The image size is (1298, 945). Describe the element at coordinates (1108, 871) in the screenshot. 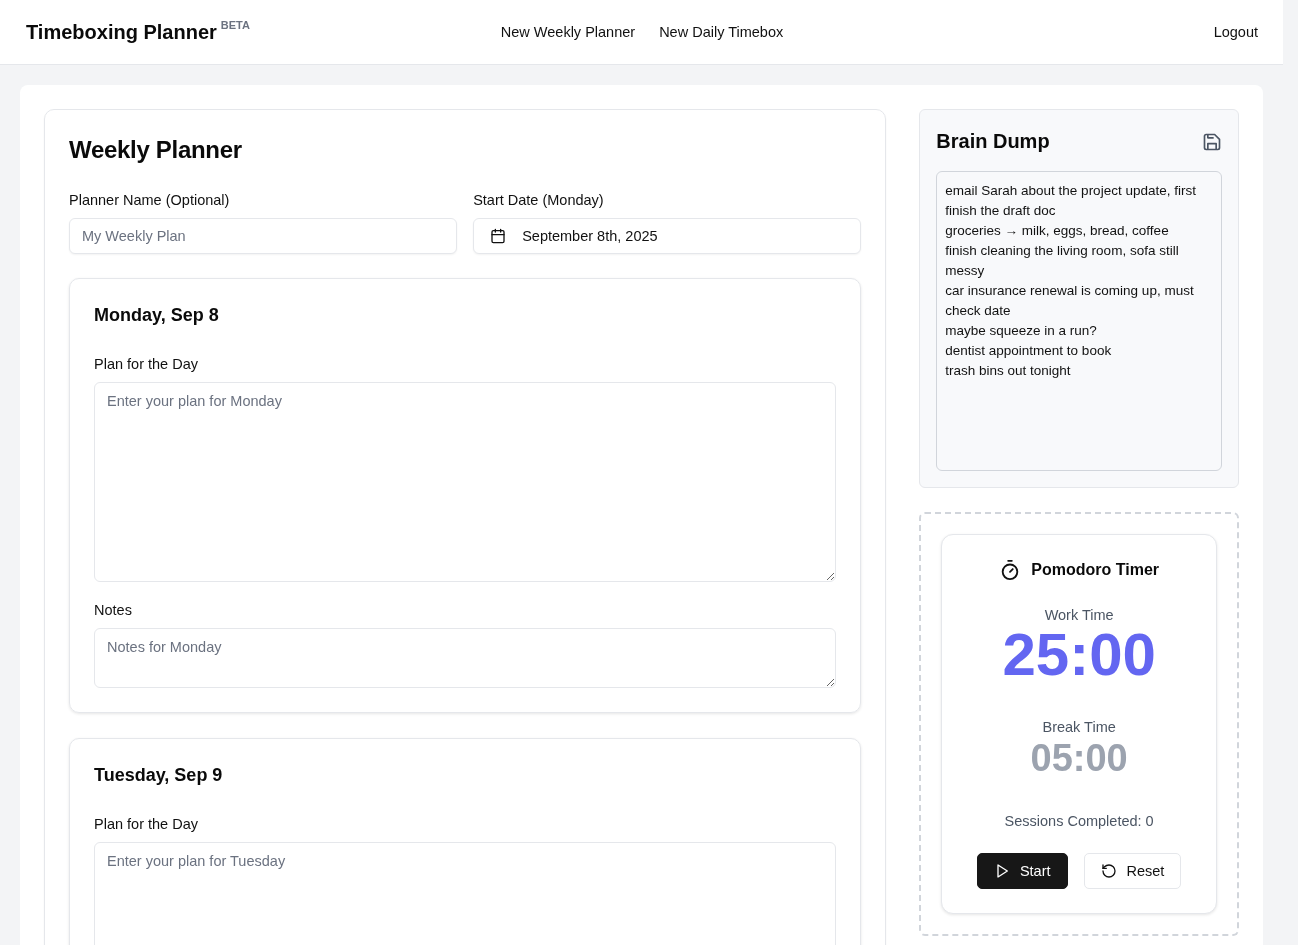

I see `reset-icon` at that location.